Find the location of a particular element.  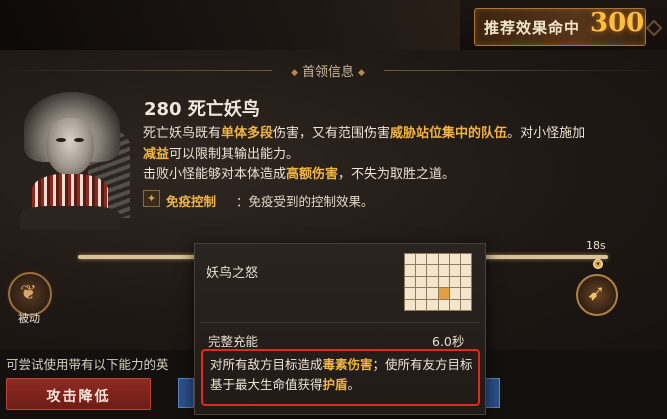

tooltip-divider is located at coordinates (340, 322).